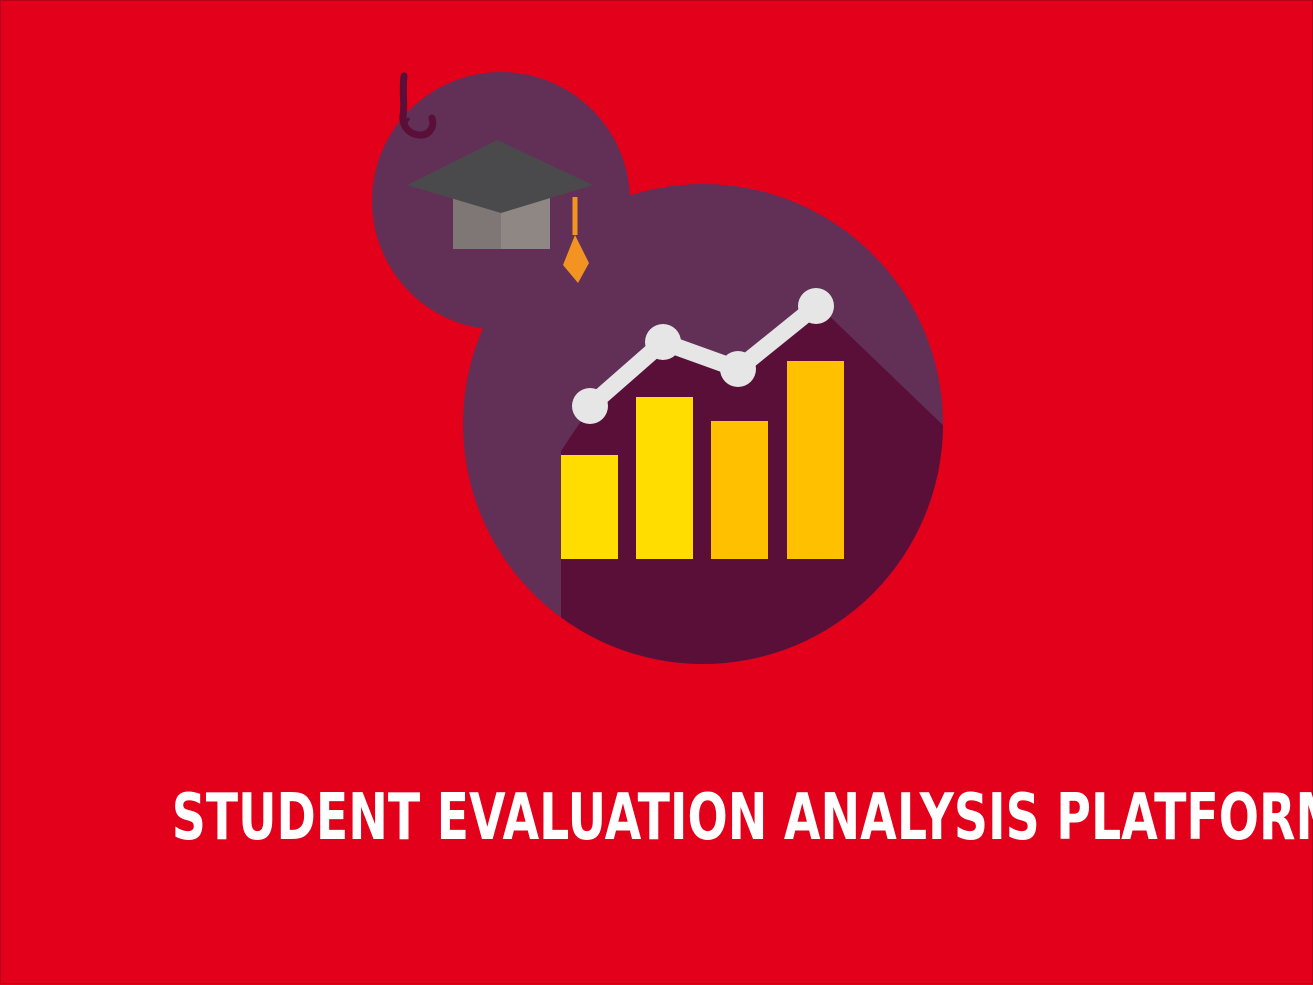 The height and width of the screenshot is (985, 1313). What do you see at coordinates (742, 818) in the screenshot?
I see `platform-title: STUDENT EVALUATION ANALYSIS PLATFORM` at bounding box center [742, 818].